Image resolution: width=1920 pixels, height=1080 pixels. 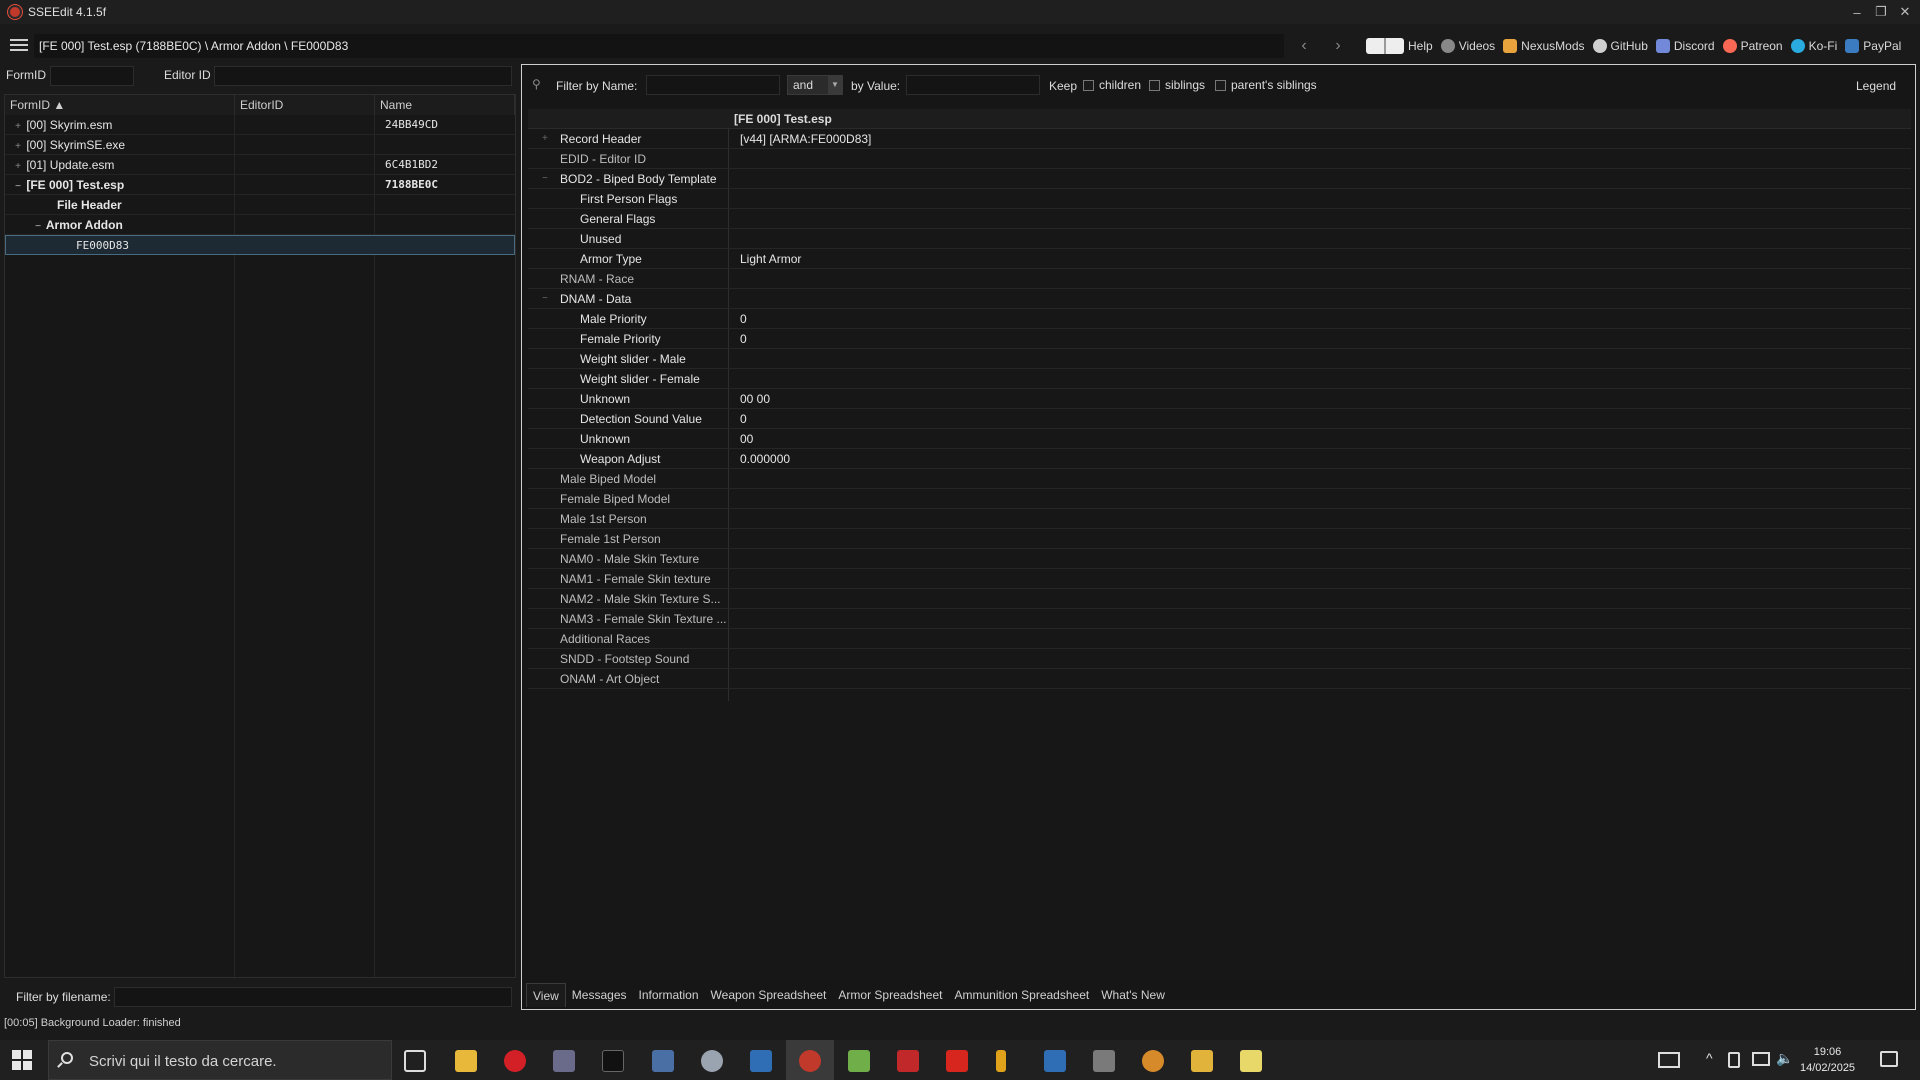 I want to click on grid-row: Unknown 00 00, so click(x=1219, y=399).